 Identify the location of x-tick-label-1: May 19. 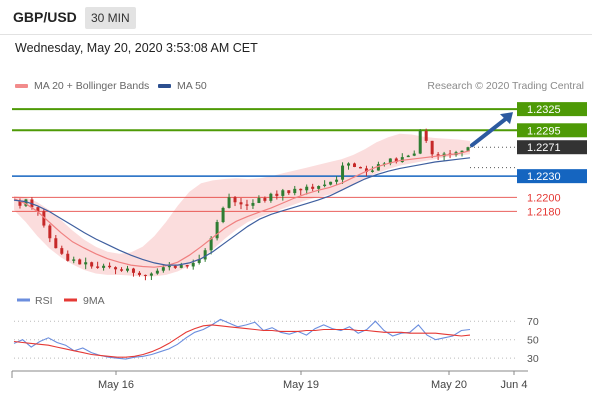
(301, 385).